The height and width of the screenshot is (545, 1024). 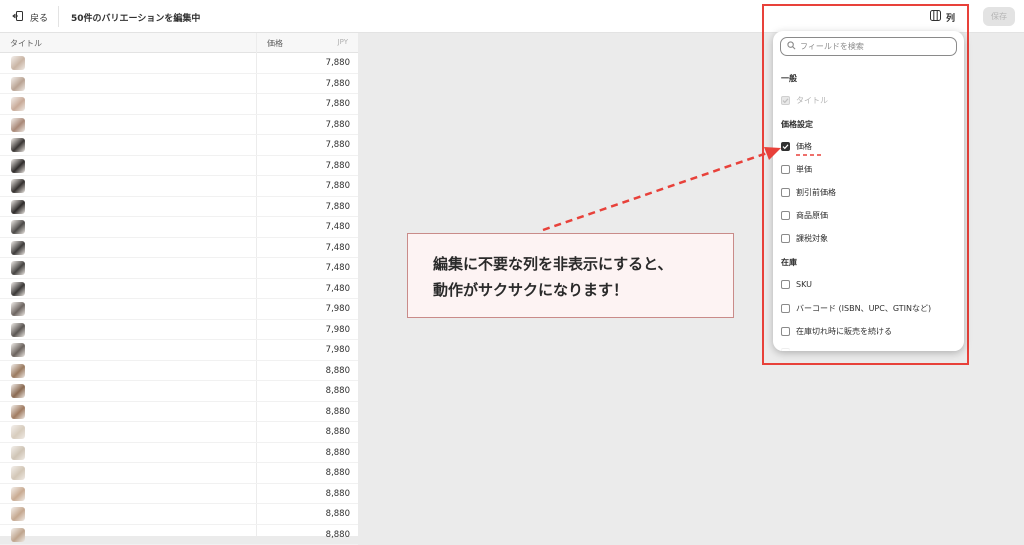 What do you see at coordinates (785, 146) in the screenshot?
I see `checkbox-price` at bounding box center [785, 146].